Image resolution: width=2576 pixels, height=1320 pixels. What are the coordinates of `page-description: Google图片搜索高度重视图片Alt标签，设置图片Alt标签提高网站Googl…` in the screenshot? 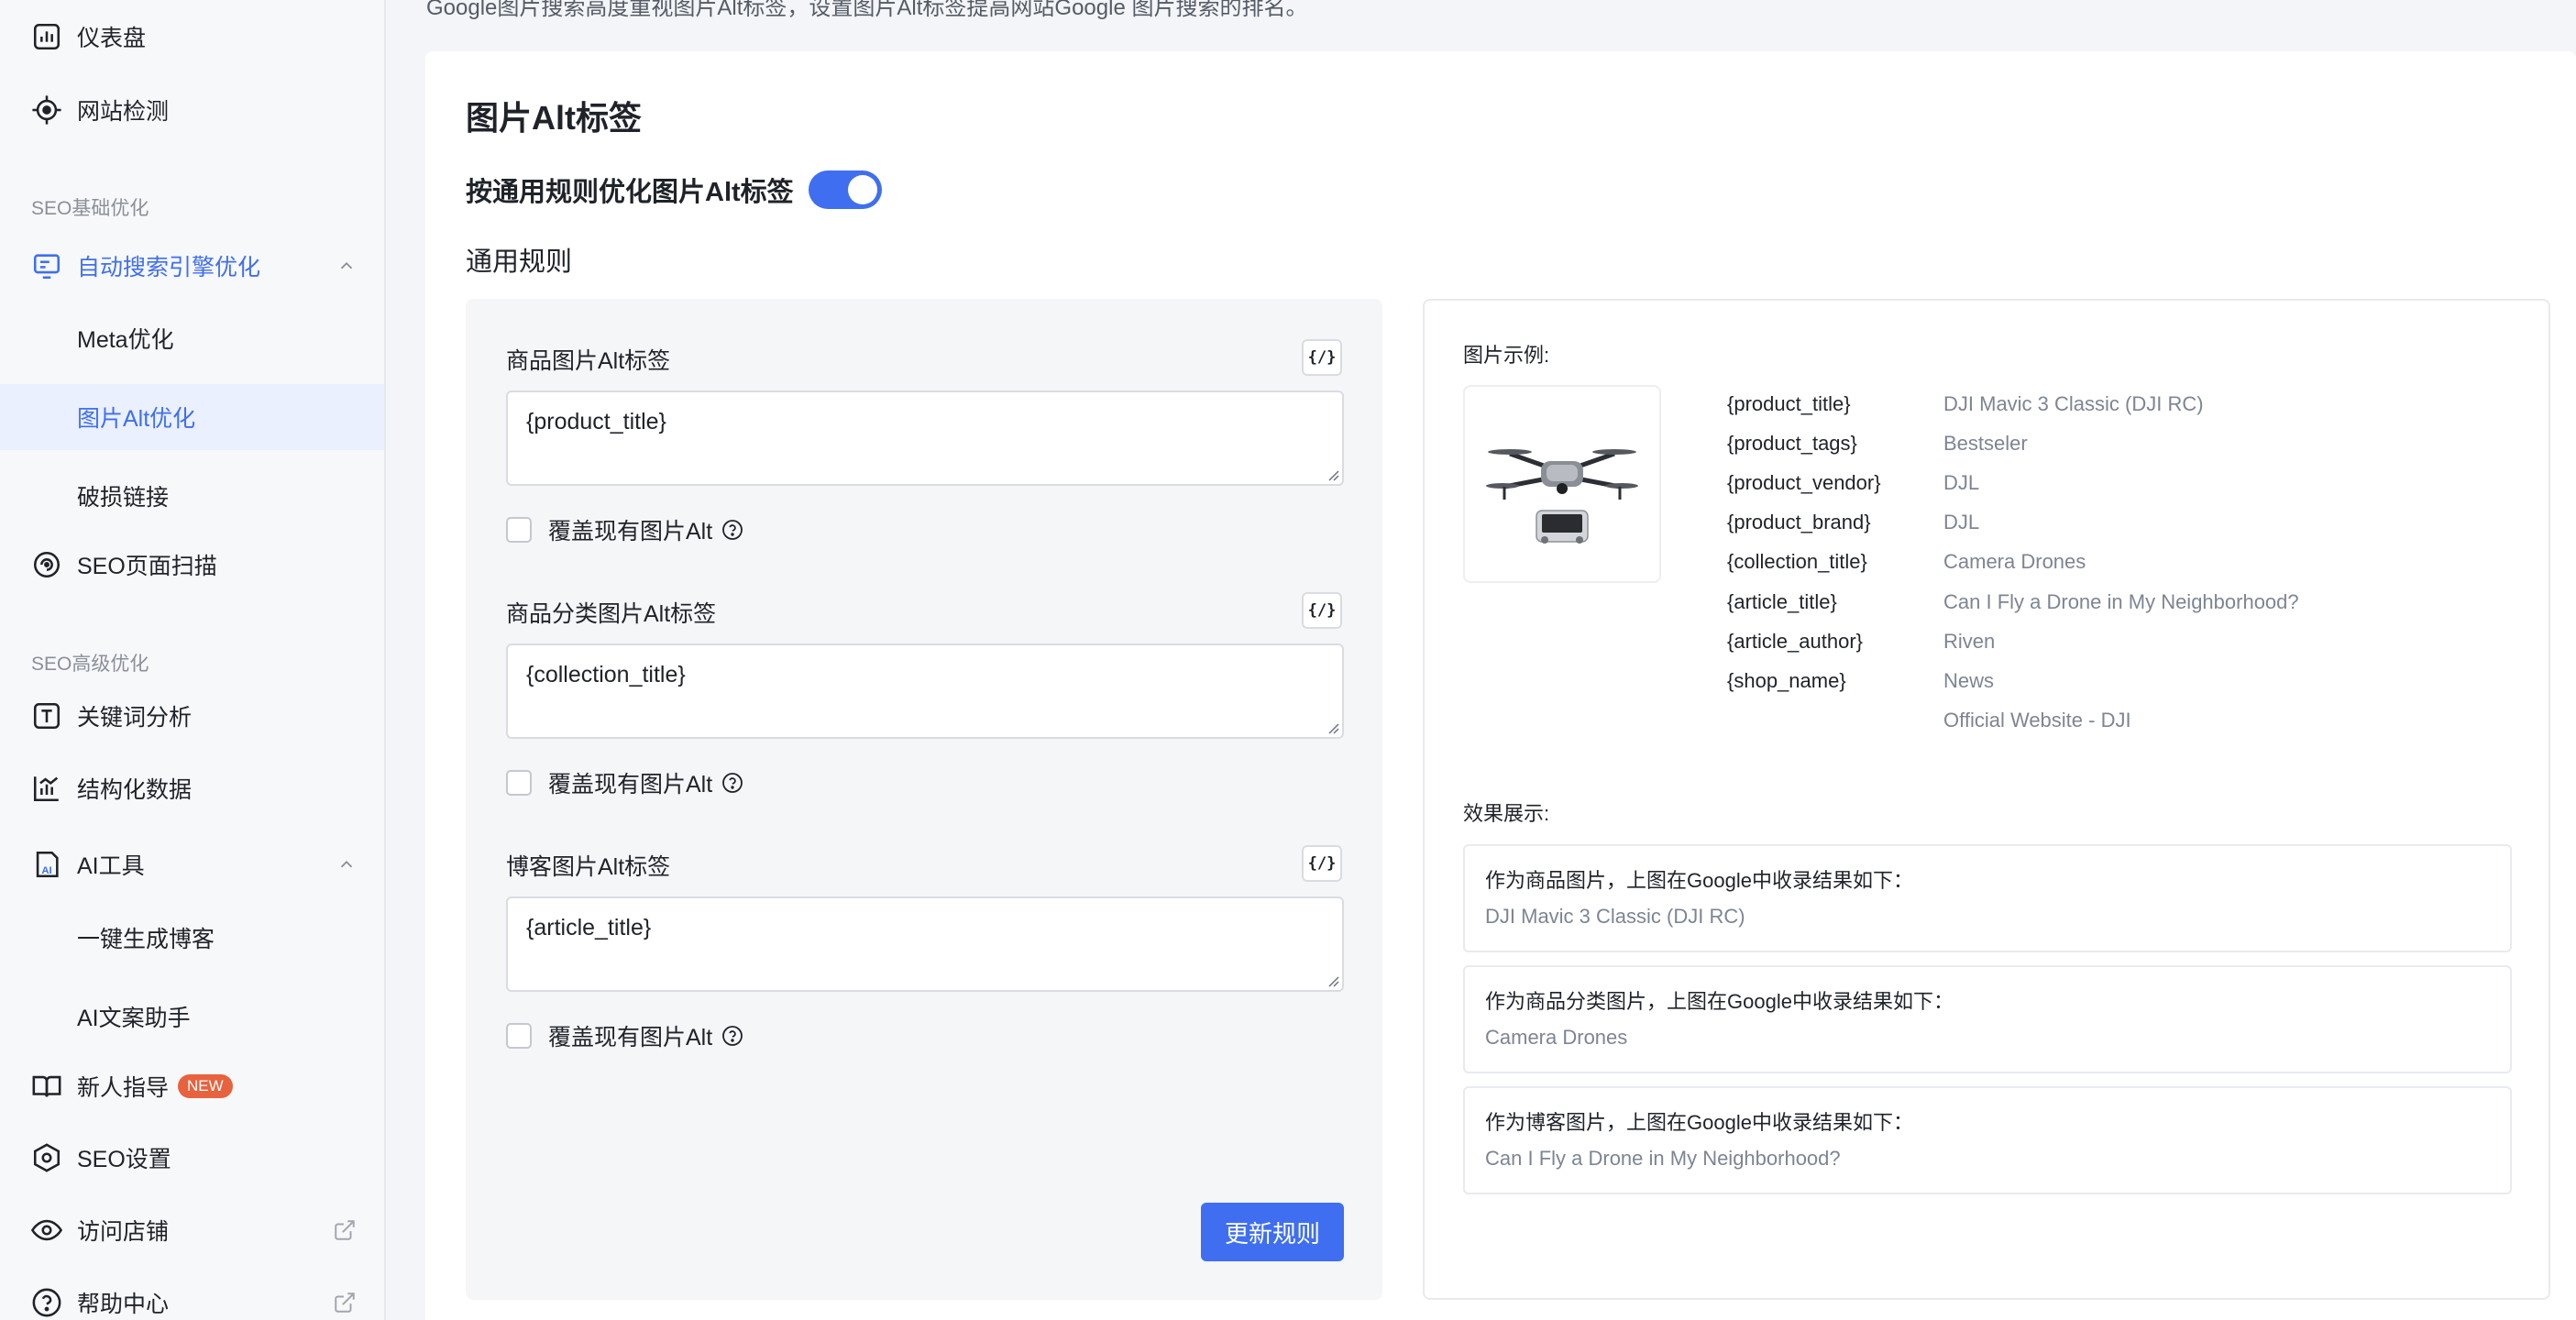 It's located at (867, 10).